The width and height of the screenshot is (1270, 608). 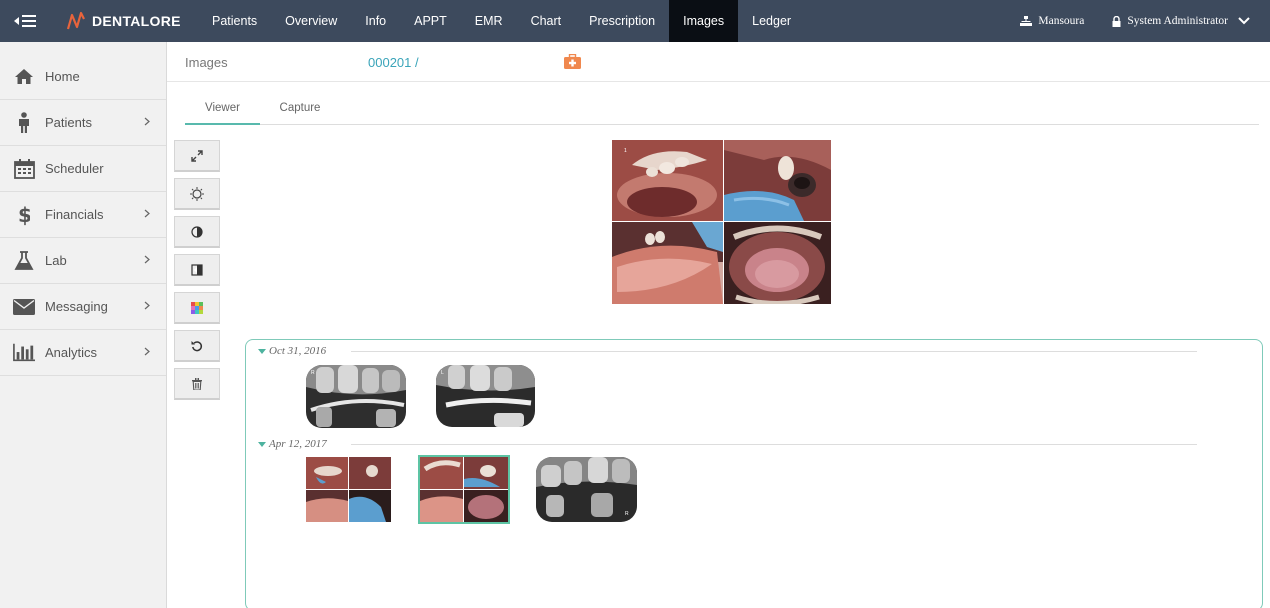 I want to click on user-area: Mansoura System Administrator, so click(x=1121, y=21).